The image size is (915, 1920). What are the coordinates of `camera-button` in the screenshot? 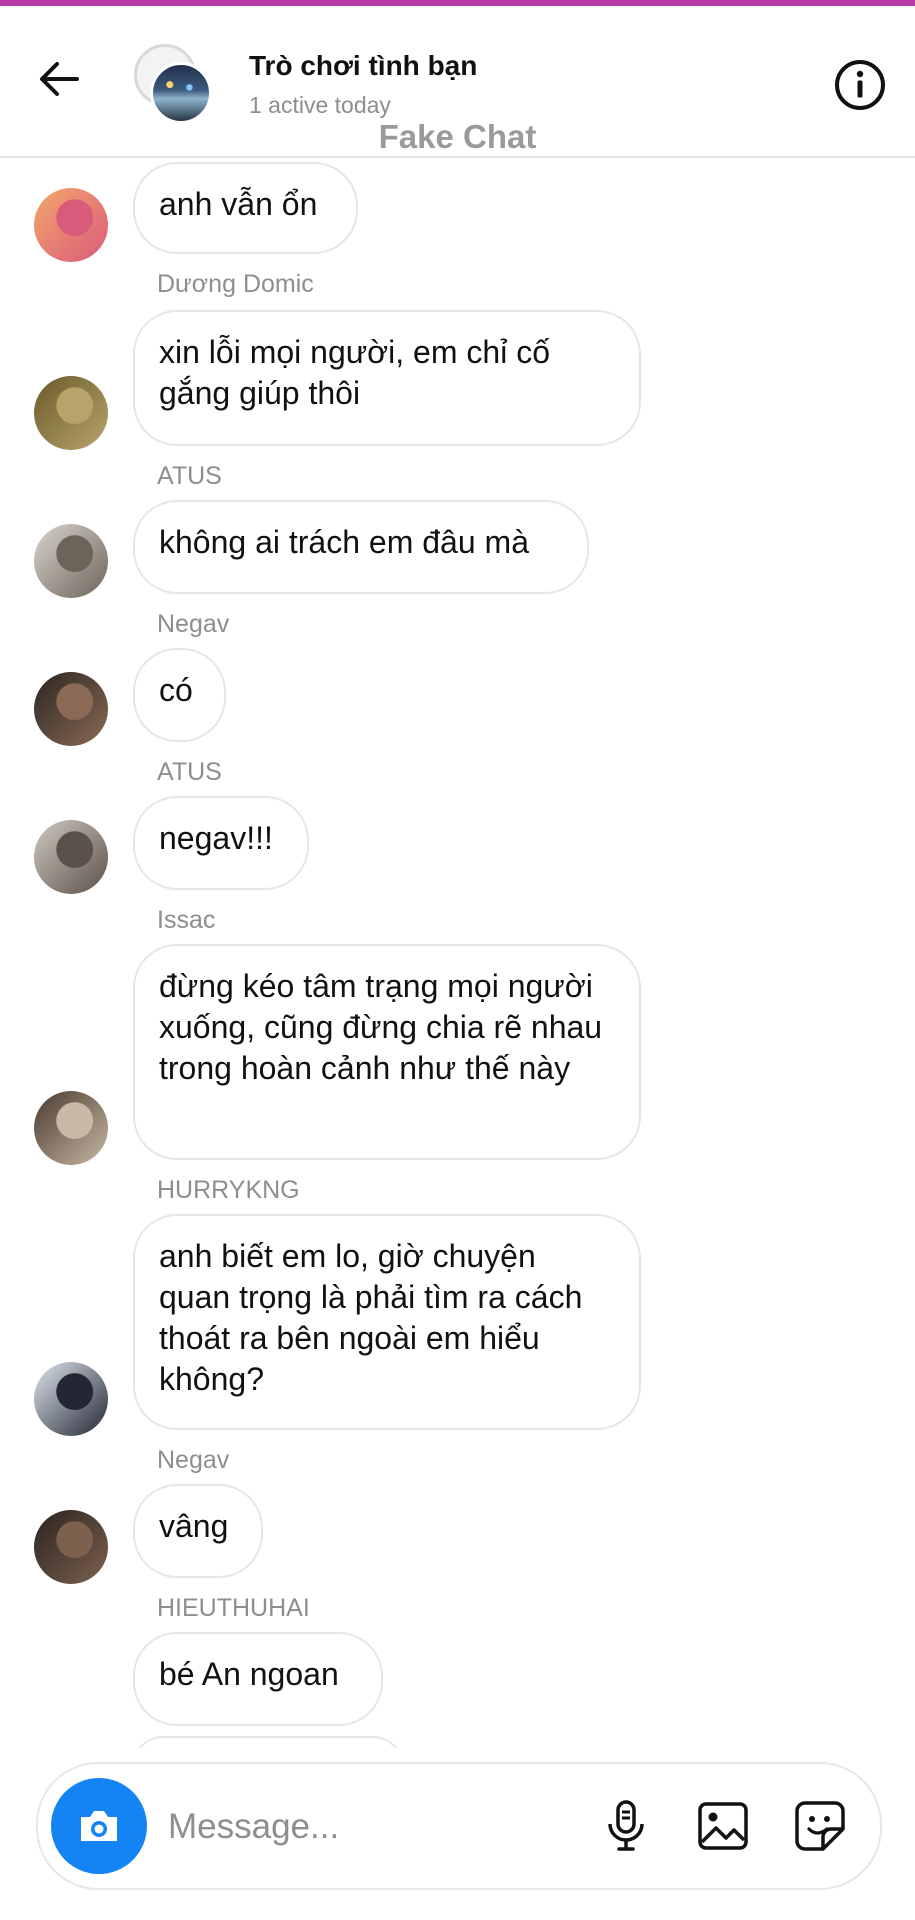 It's located at (99, 1826).